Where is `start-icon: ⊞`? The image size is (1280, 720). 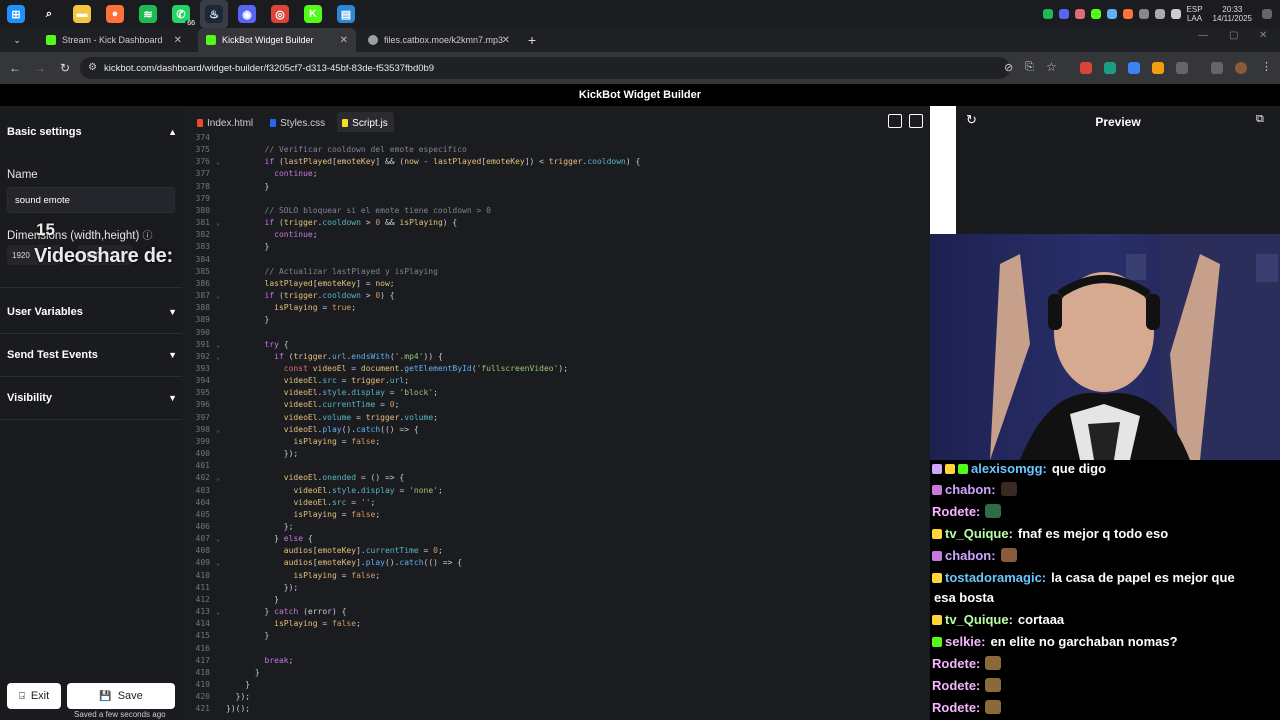 start-icon: ⊞ is located at coordinates (16, 14).